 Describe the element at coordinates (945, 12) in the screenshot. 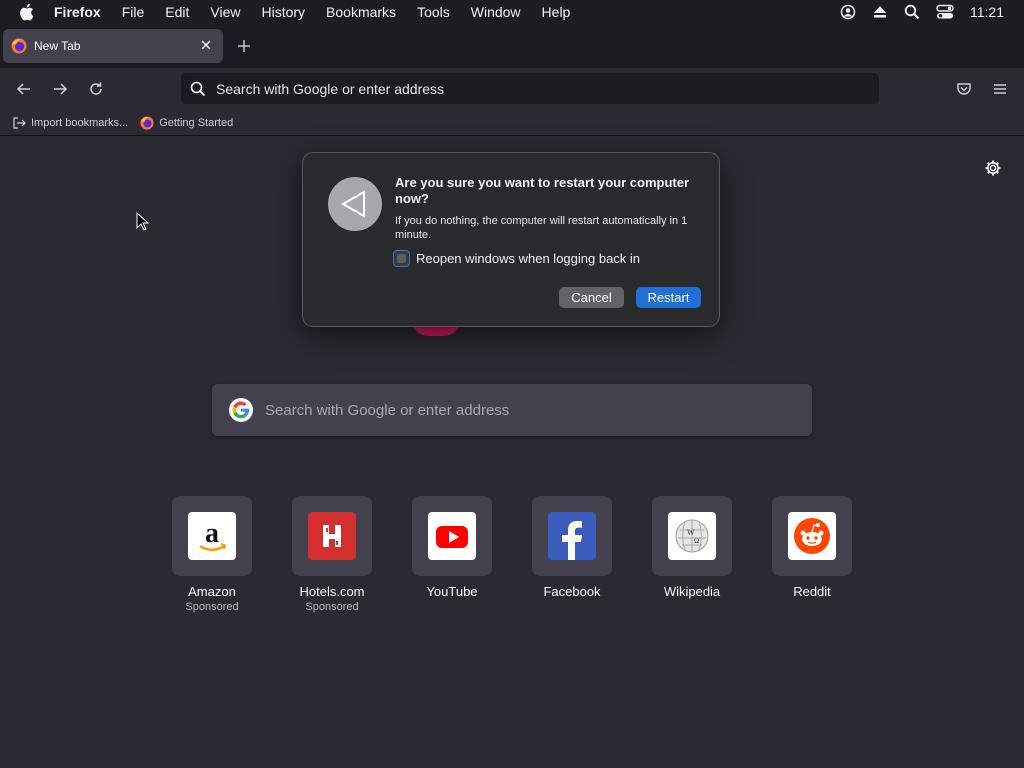

I see `control-center-icon` at that location.